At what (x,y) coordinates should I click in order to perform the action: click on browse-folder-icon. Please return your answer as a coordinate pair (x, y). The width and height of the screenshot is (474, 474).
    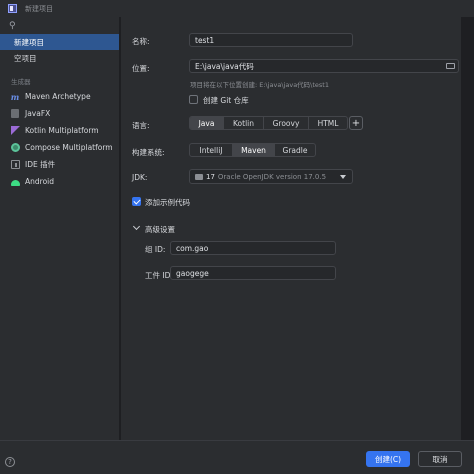
    Looking at the image, I should click on (450, 66).